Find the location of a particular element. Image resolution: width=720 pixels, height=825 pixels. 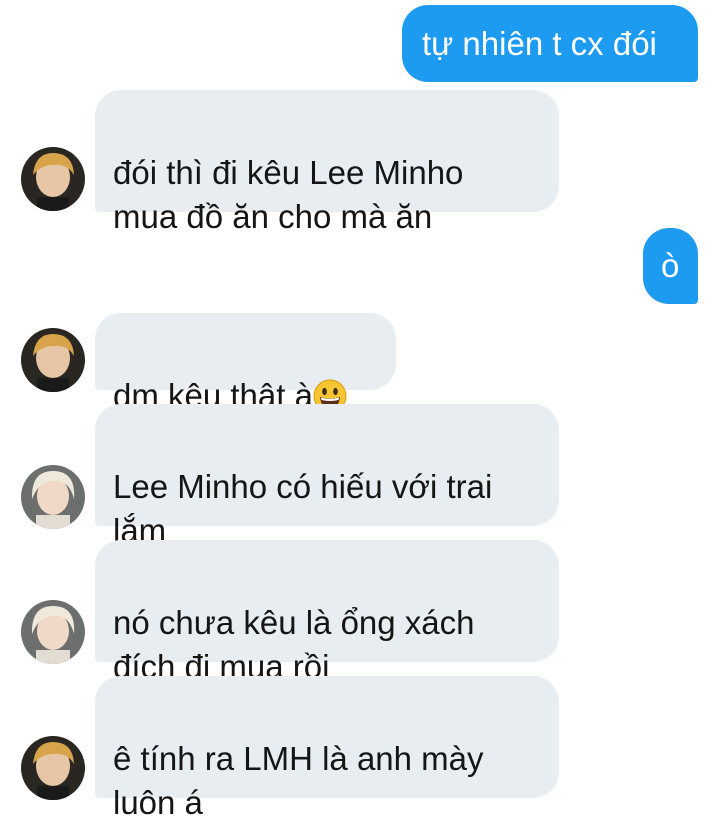

received-message-bubble: Lee Minho có hiếu với trai lắm is located at coordinates (327, 476).